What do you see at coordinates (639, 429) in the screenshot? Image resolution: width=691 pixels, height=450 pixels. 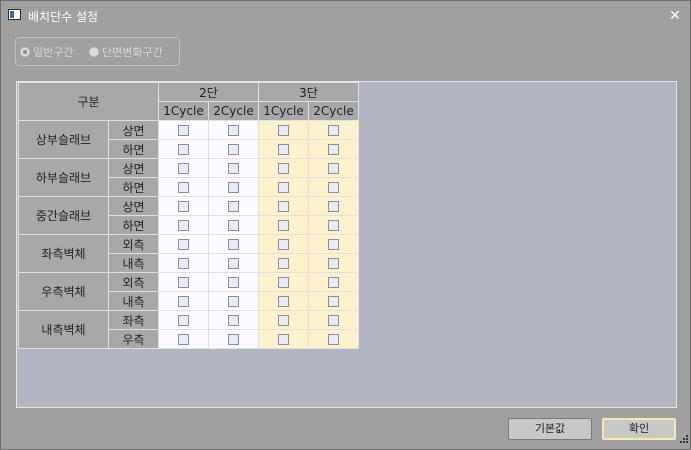 I see `ok-button: 확인` at bounding box center [639, 429].